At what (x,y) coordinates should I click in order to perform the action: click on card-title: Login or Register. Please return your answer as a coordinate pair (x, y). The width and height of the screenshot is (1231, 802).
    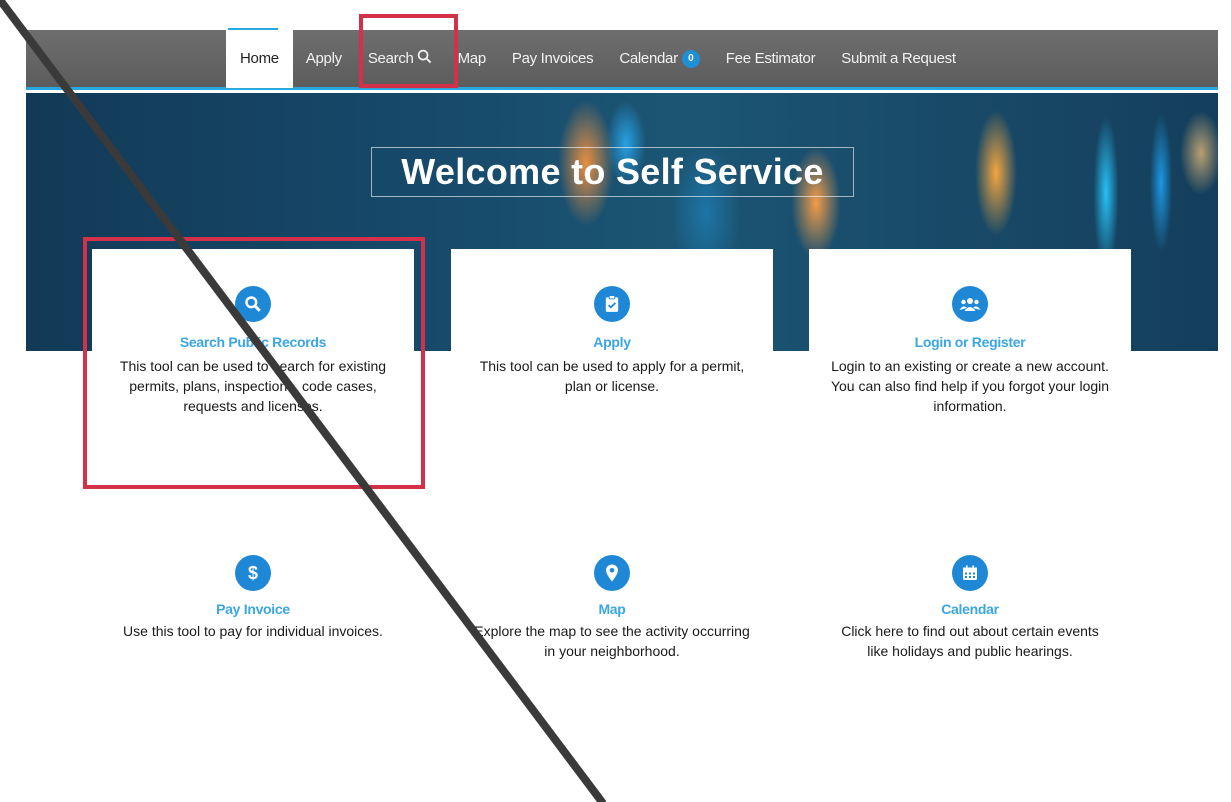
    Looking at the image, I should click on (970, 342).